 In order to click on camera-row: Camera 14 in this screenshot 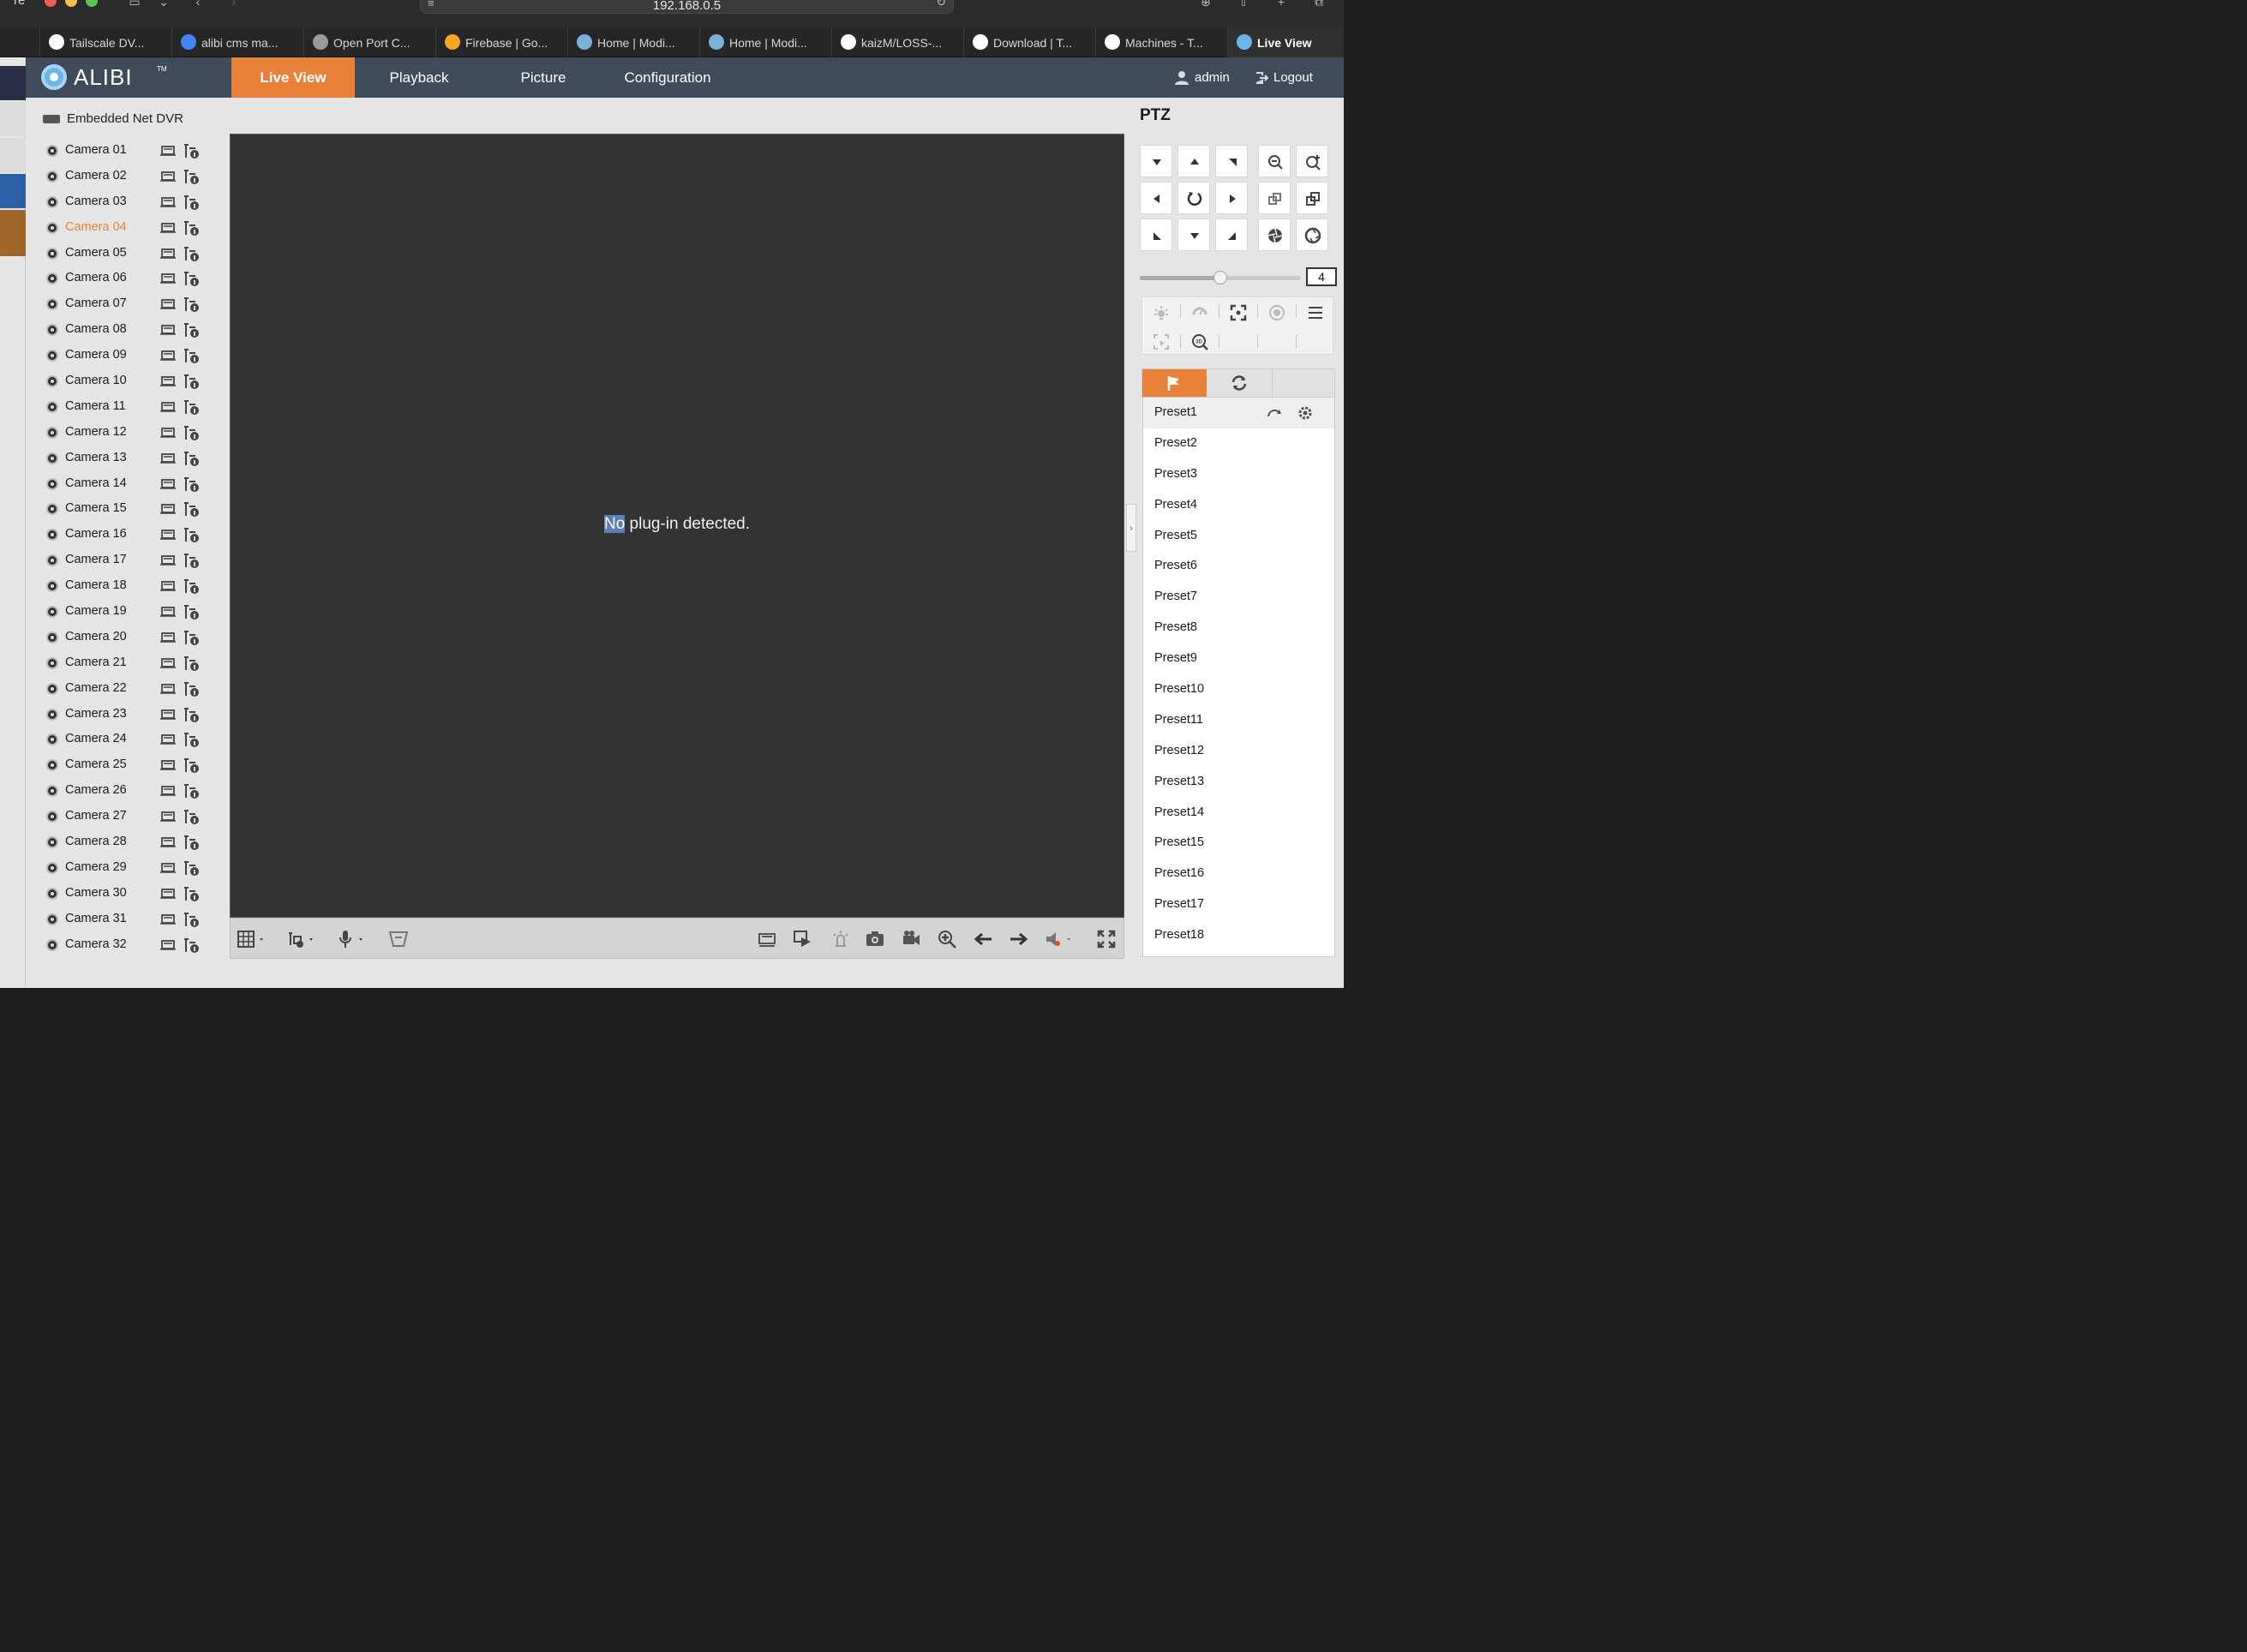, I will do `click(139, 484)`.